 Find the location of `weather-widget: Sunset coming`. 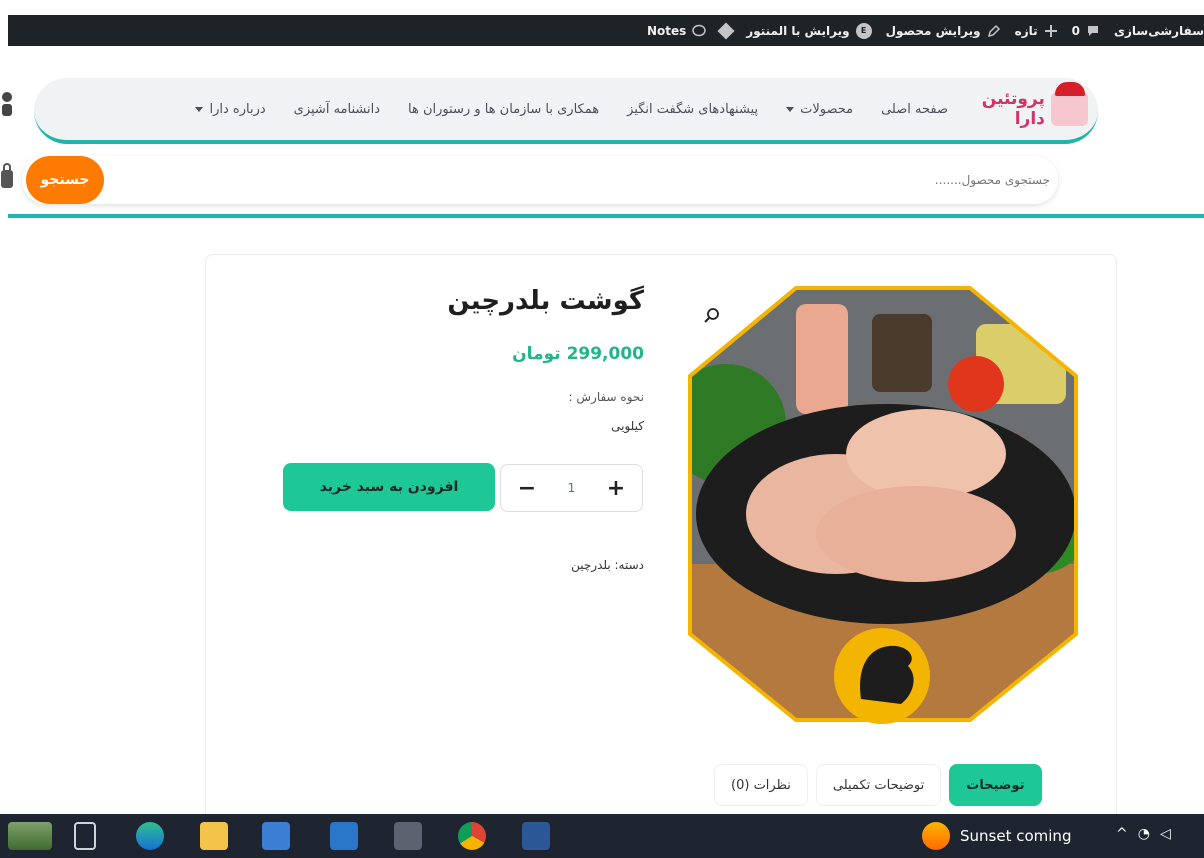

weather-widget: Sunset coming is located at coordinates (996, 836).